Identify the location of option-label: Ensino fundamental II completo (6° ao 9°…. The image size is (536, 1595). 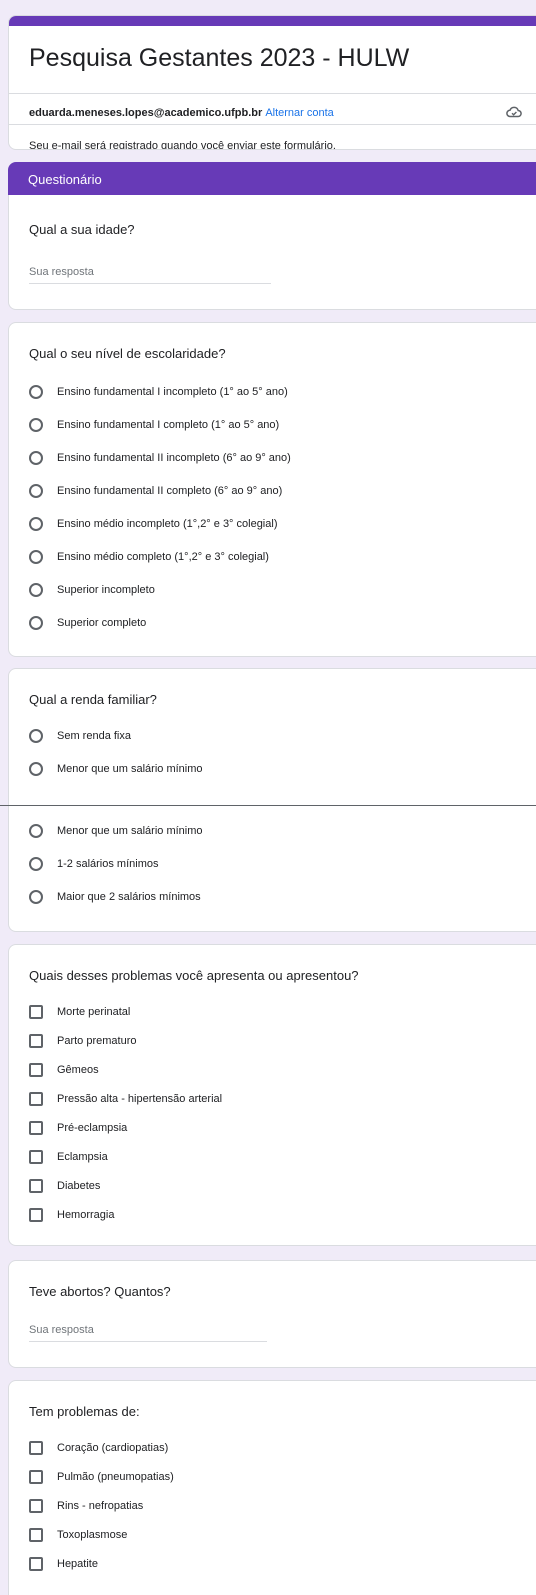
(170, 491).